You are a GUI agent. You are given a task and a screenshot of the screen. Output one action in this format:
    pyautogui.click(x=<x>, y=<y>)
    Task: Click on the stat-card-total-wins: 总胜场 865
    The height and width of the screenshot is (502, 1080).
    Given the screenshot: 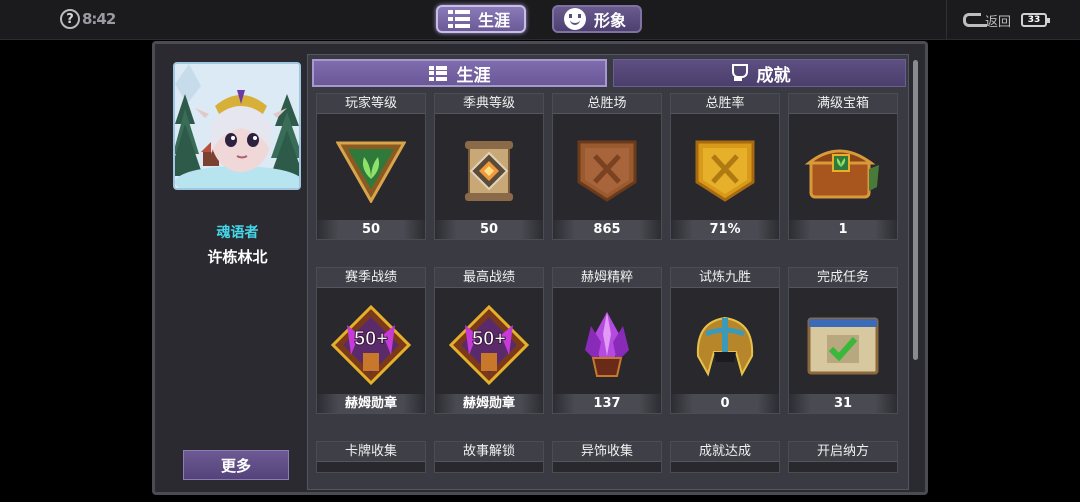 What is the action you would take?
    pyautogui.click(x=607, y=166)
    